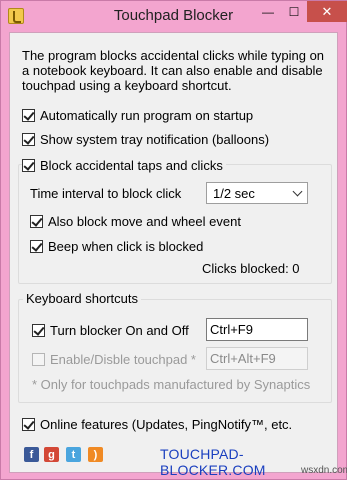  Describe the element at coordinates (28, 139) in the screenshot. I see `tray-notification-checkbox` at that location.